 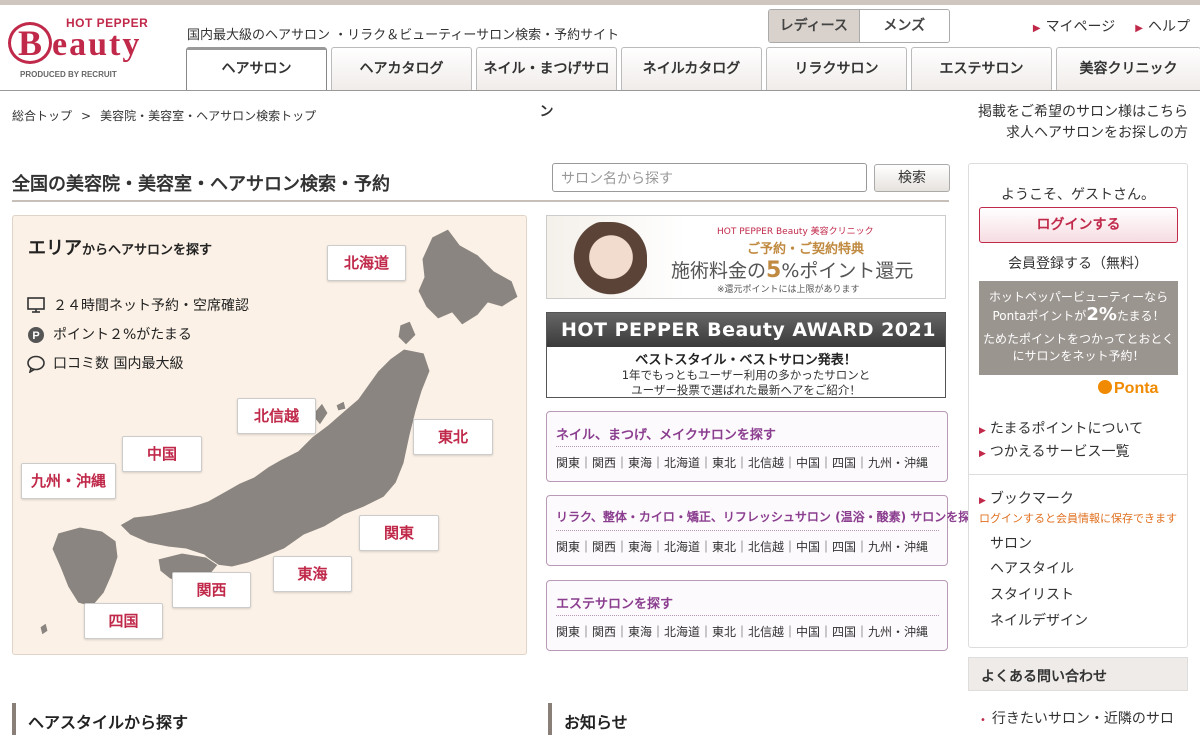 What do you see at coordinates (903, 26) in the screenshot?
I see `mens-toggle: メンズ` at bounding box center [903, 26].